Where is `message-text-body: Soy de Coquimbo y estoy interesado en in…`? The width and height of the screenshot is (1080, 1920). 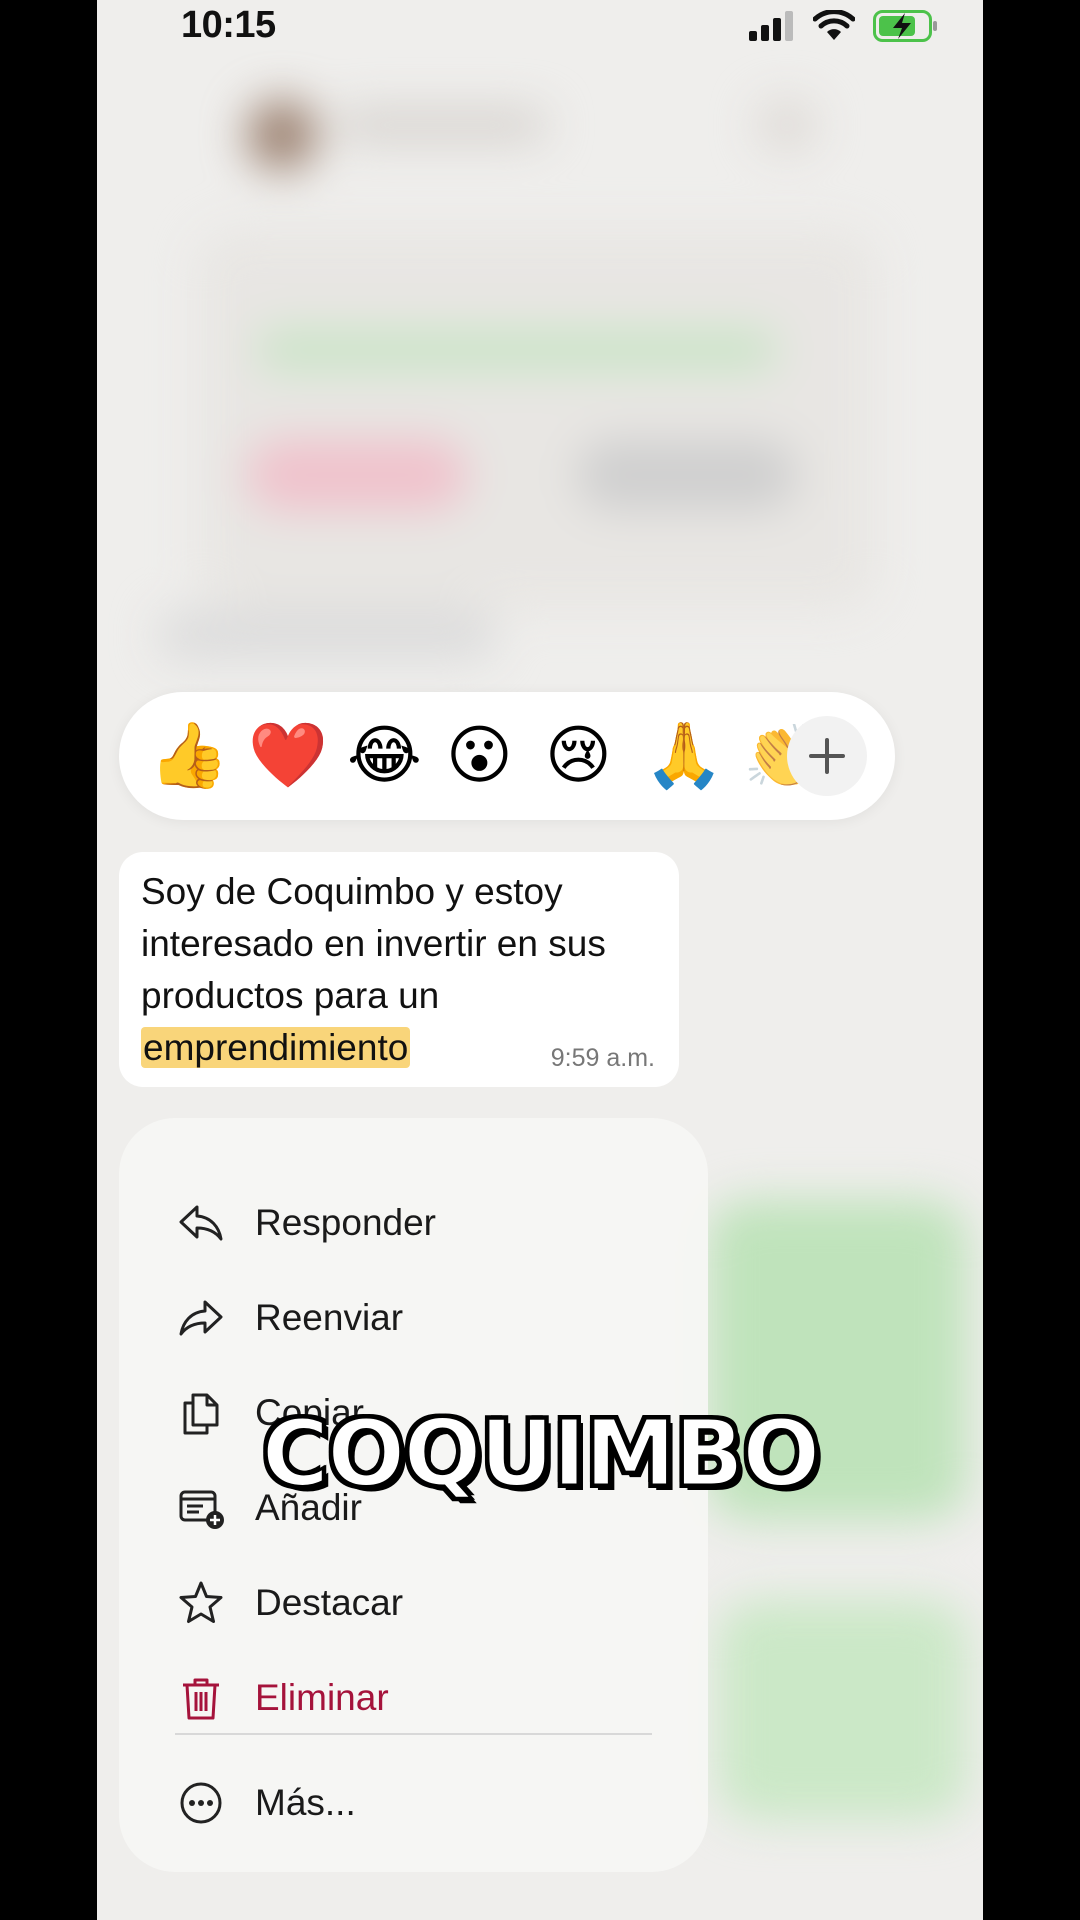 message-text-body: Soy de Coquimbo y estoy interesado en in… is located at coordinates (373, 943).